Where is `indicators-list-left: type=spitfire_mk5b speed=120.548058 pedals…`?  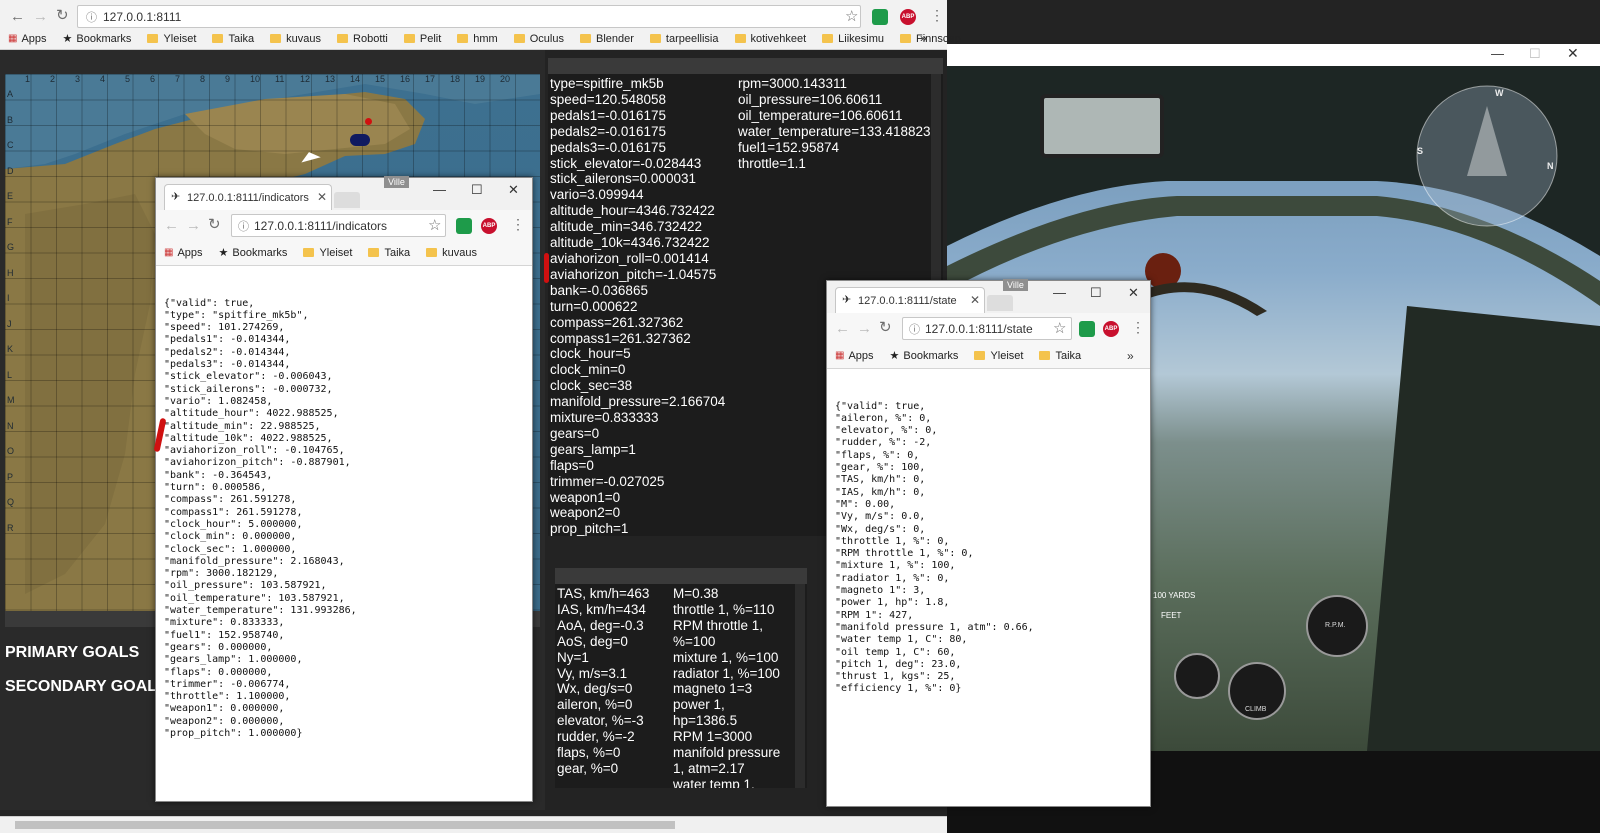
indicators-list-left: type=spitfire_mk5b speed=120.548058 pedals… is located at coordinates (638, 306).